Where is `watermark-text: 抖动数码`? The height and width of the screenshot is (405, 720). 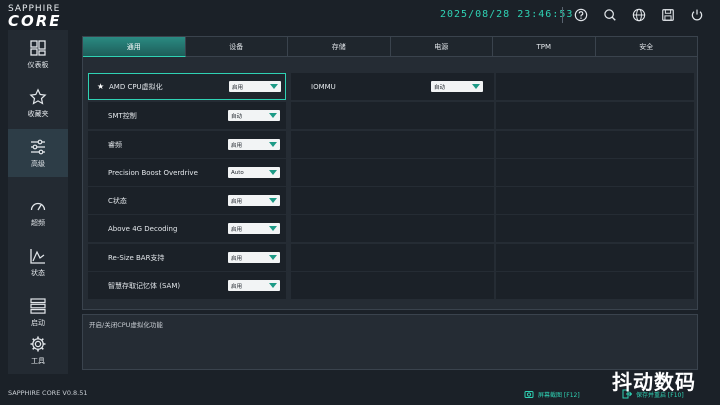
watermark-text: 抖动数码 is located at coordinates (654, 382).